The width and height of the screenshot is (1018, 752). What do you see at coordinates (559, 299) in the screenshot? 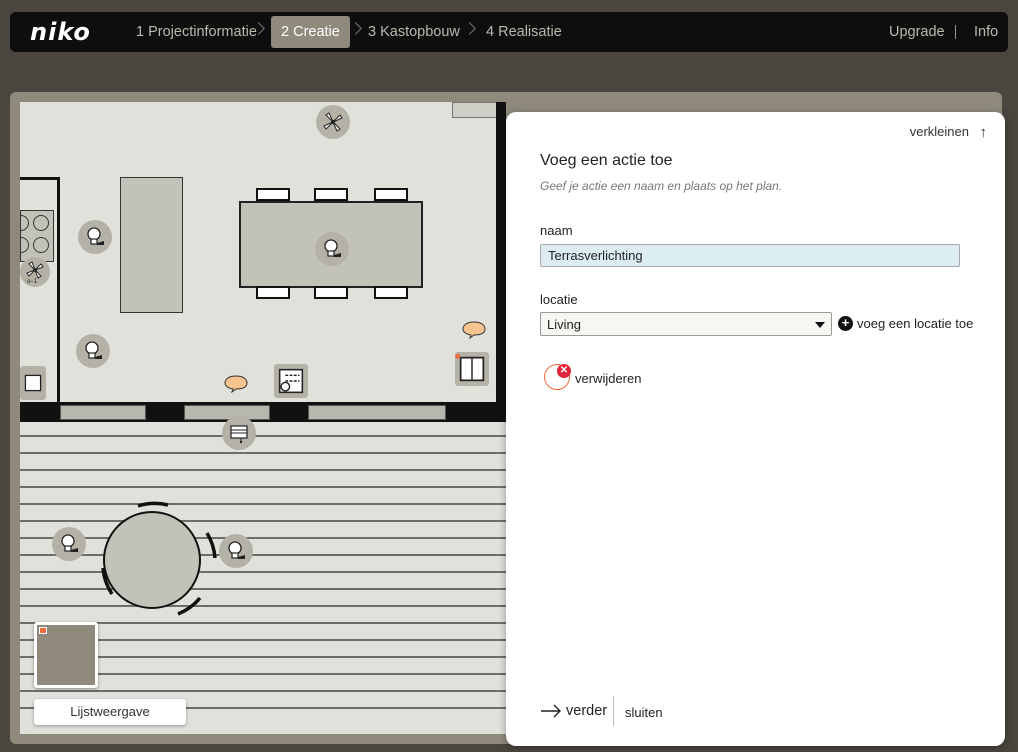
I see `location-label: locatie` at bounding box center [559, 299].